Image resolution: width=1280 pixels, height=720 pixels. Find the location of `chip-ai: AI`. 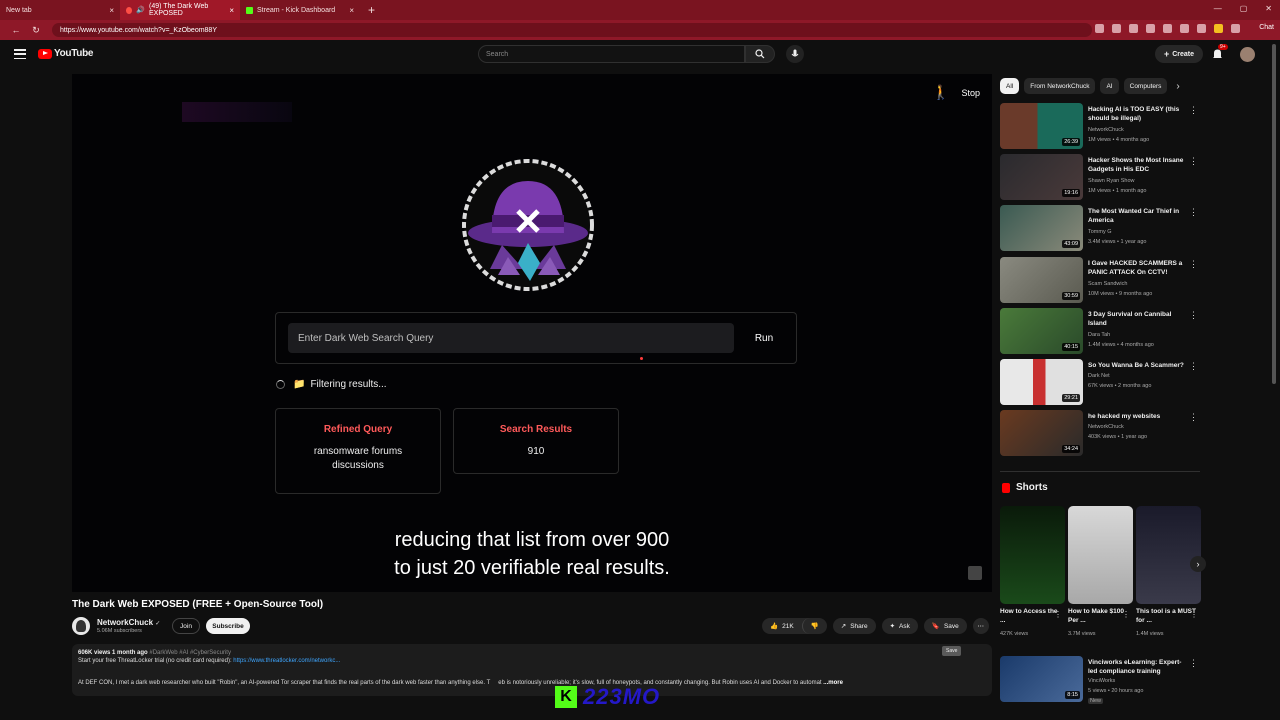

chip-ai: AI is located at coordinates (1109, 86).